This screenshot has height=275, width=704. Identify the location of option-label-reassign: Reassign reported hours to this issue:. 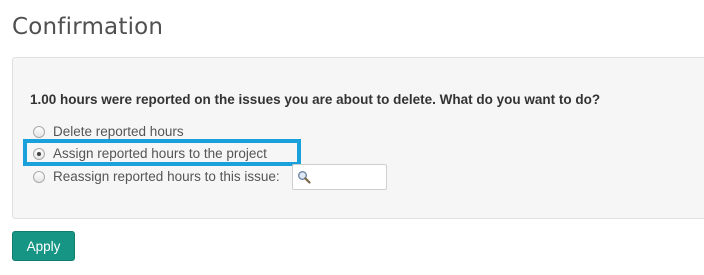
(166, 176).